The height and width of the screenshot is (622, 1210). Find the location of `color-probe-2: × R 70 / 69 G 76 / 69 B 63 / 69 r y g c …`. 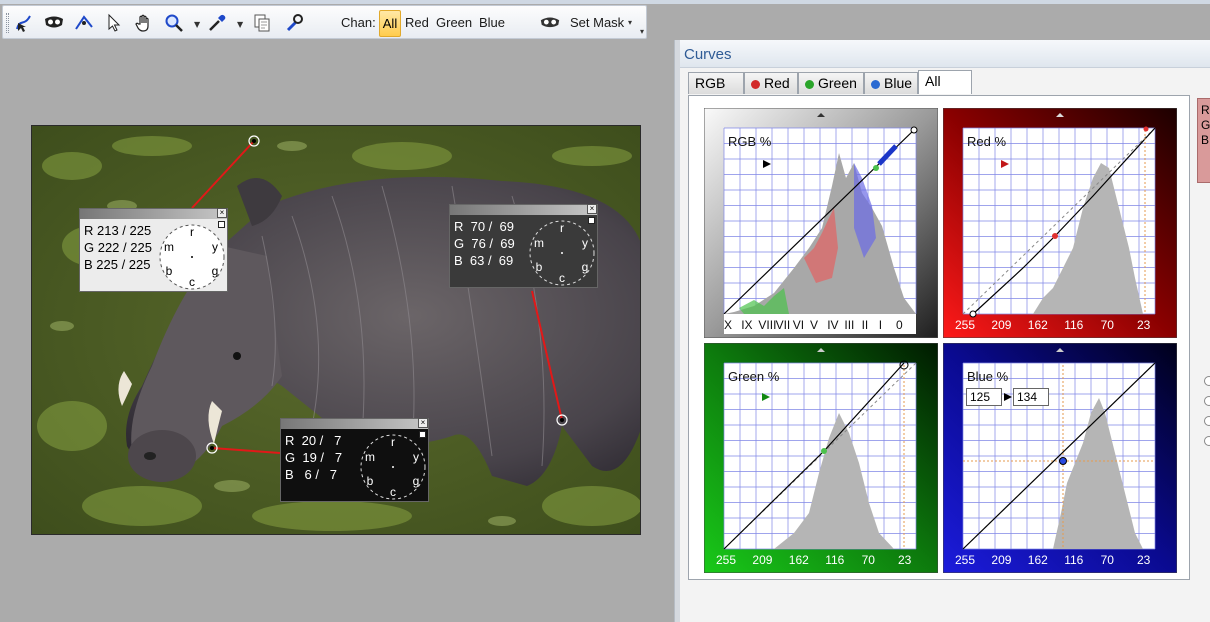

color-probe-2: × R 70 / 69 G 76 / 69 B 63 / 69 r y g c … is located at coordinates (523, 246).